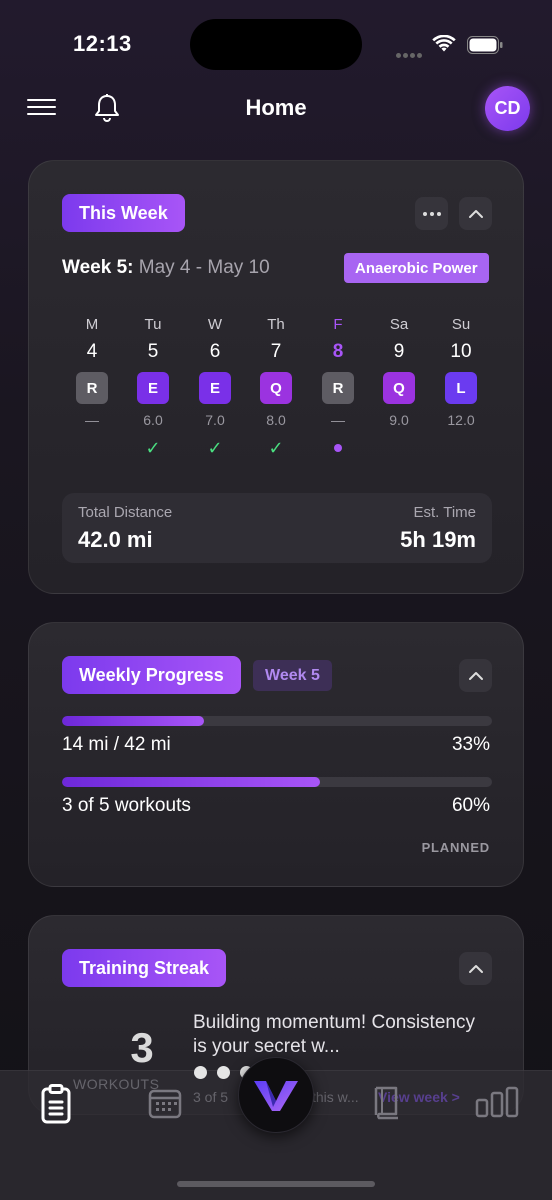 The height and width of the screenshot is (1200, 552). Describe the element at coordinates (276, 1184) in the screenshot. I see `home-indicator` at that location.